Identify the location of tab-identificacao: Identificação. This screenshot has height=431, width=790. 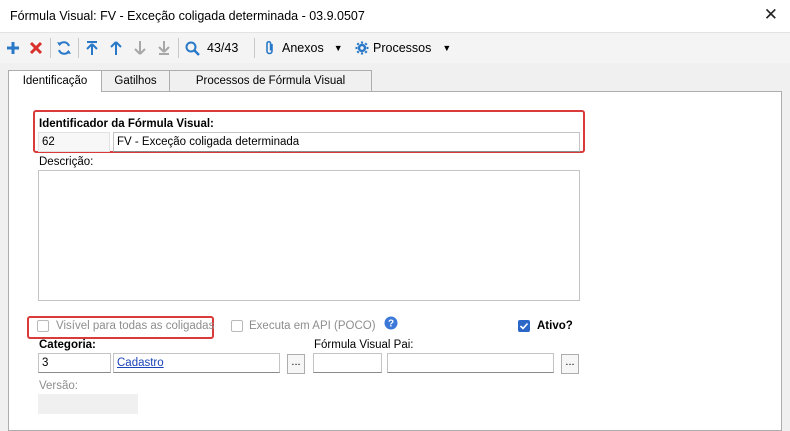
(55, 81).